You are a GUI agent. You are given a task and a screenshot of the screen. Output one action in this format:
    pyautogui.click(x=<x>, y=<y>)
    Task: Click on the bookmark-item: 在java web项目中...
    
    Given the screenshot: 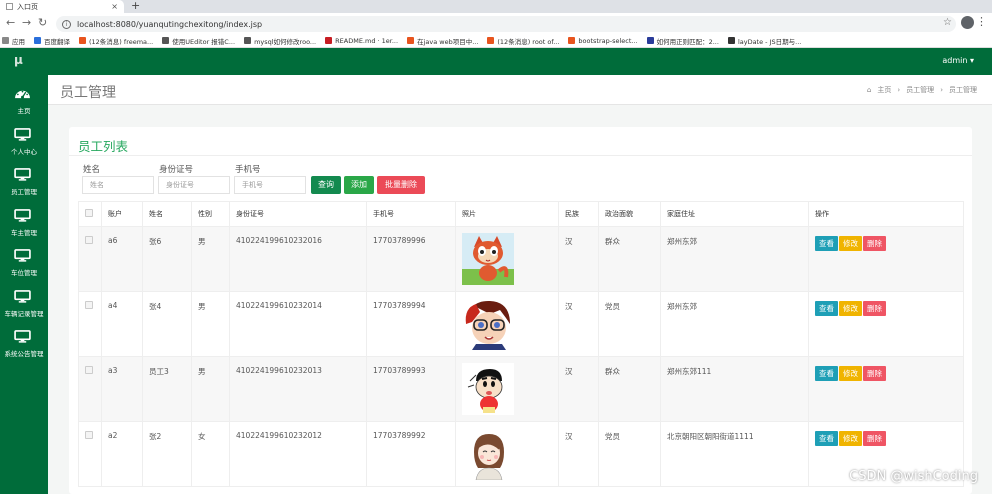 What is the action you would take?
    pyautogui.click(x=442, y=41)
    